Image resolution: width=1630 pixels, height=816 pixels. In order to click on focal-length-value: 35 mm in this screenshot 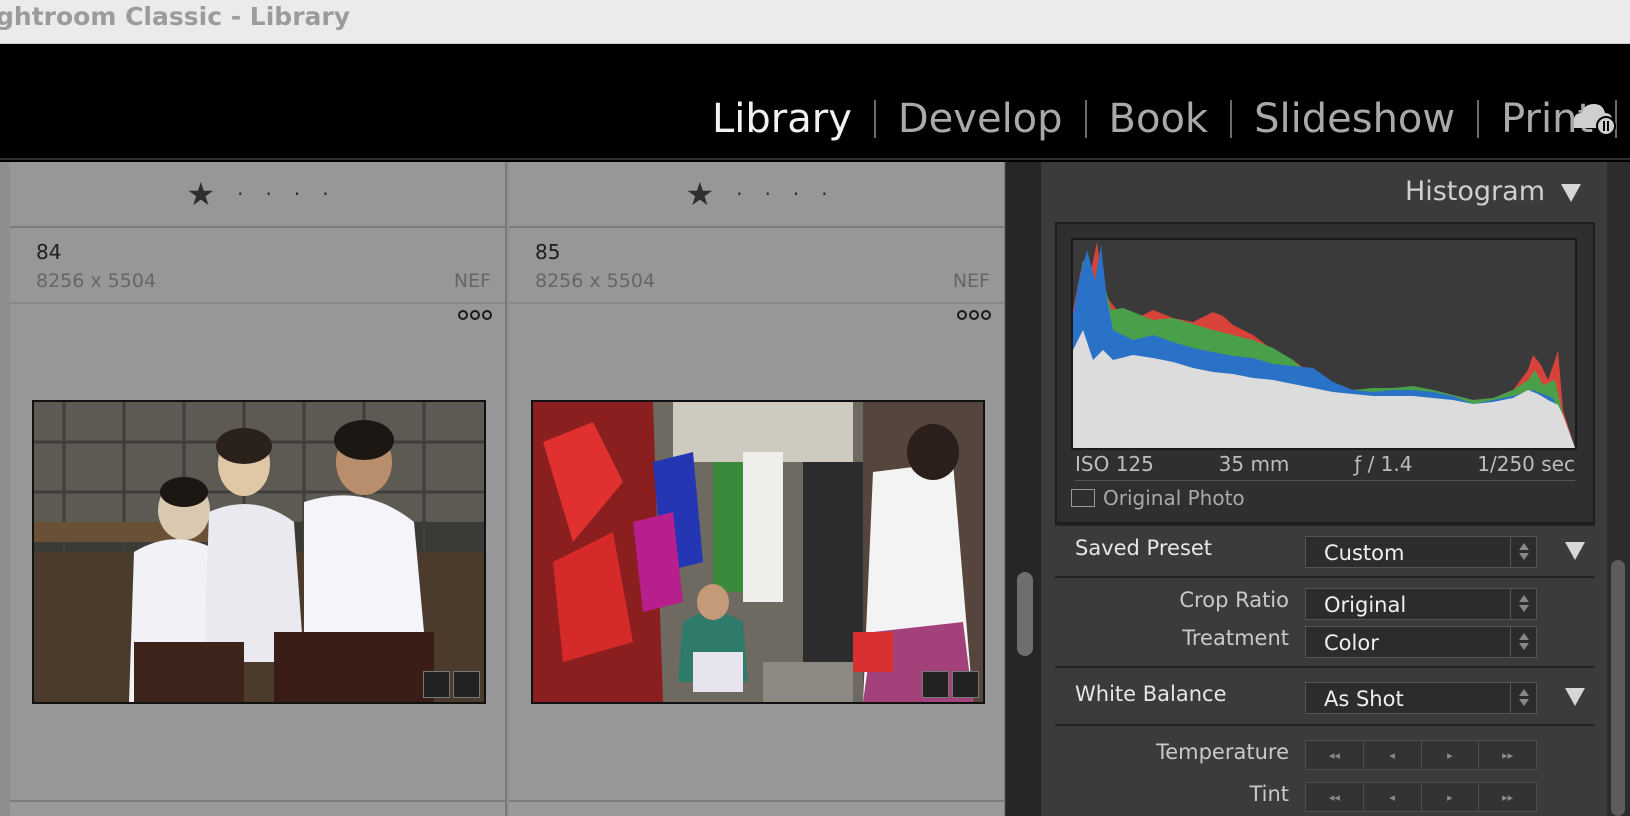, I will do `click(1254, 464)`.